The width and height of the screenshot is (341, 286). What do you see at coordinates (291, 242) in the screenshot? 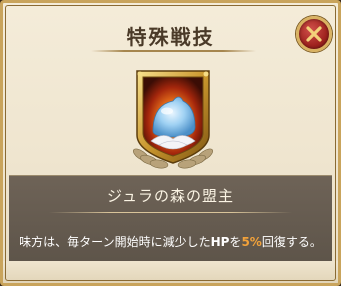
I see `description-suffix: 回復する。` at bounding box center [291, 242].